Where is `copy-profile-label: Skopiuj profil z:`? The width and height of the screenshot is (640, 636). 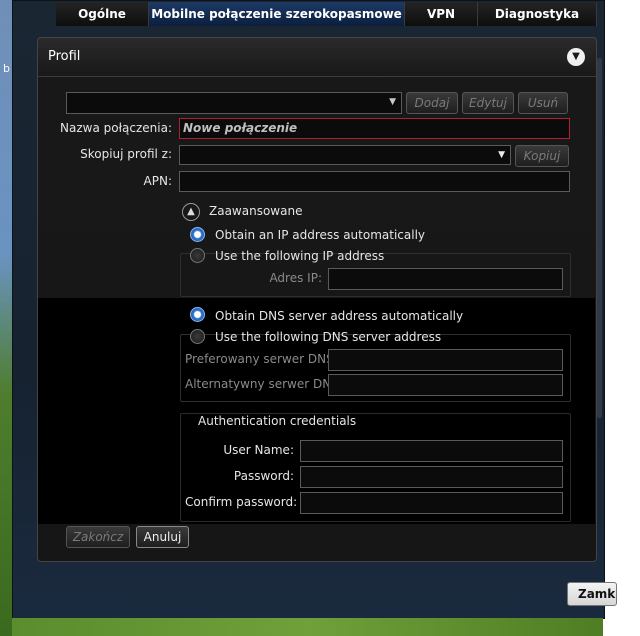
copy-profile-label: Skopiuj profil z: is located at coordinates (126, 154).